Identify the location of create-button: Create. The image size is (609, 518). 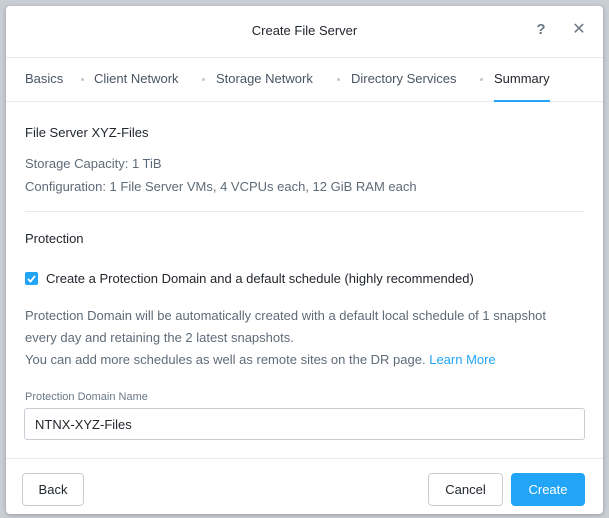
(548, 489).